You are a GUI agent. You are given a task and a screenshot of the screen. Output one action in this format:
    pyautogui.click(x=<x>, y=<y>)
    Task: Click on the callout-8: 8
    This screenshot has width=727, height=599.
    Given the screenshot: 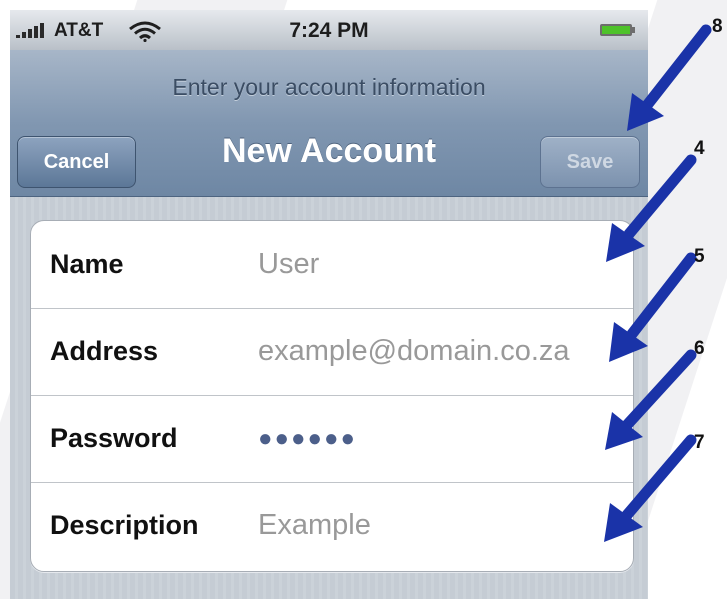 What is the action you would take?
    pyautogui.click(x=717, y=26)
    